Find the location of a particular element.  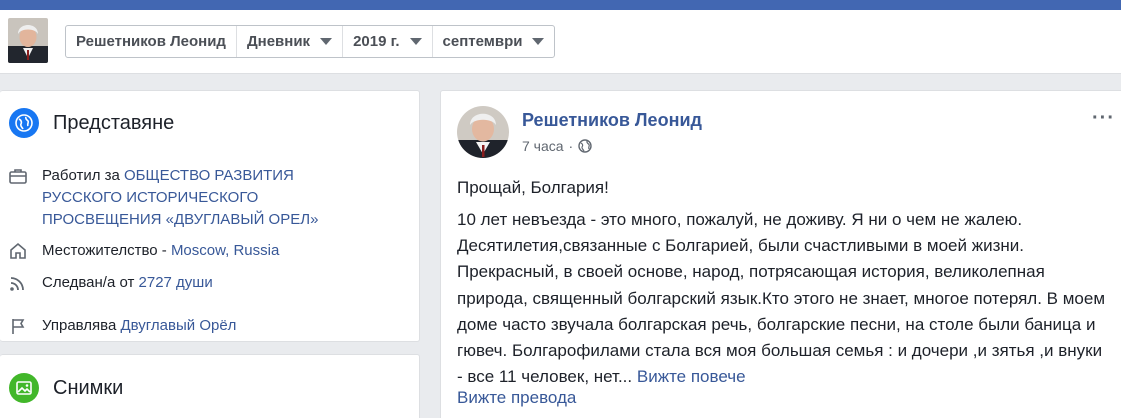

intro-header: Представяне is located at coordinates (91, 123).